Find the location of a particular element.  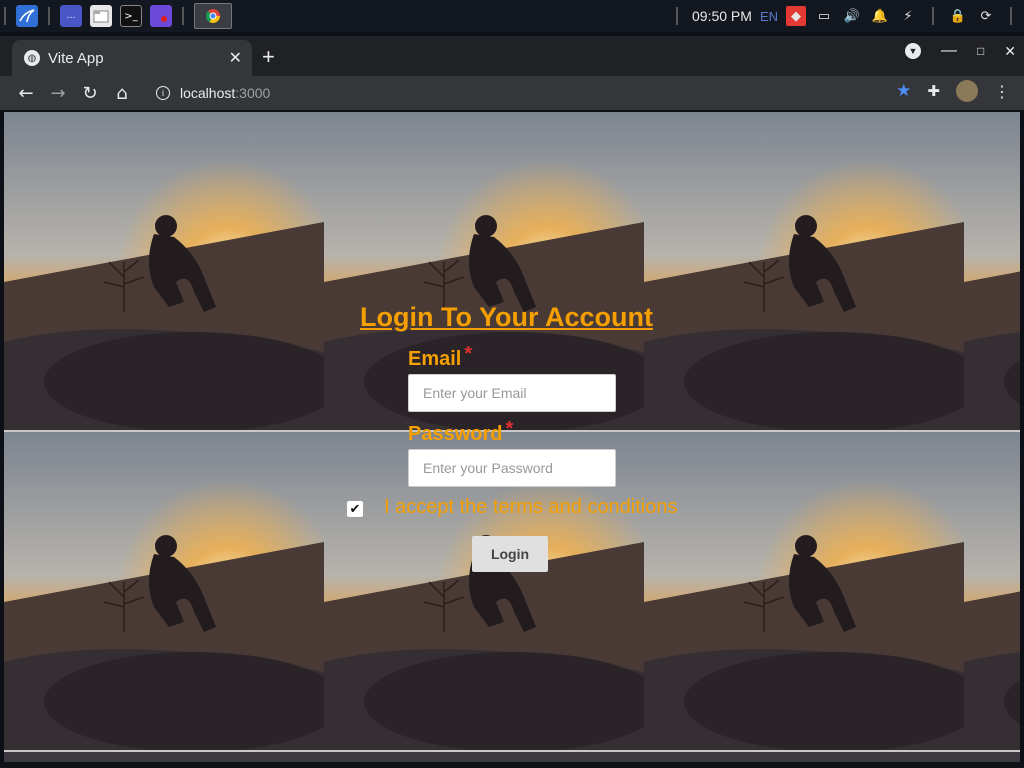

globe-icon: ◍ is located at coordinates (32, 58).